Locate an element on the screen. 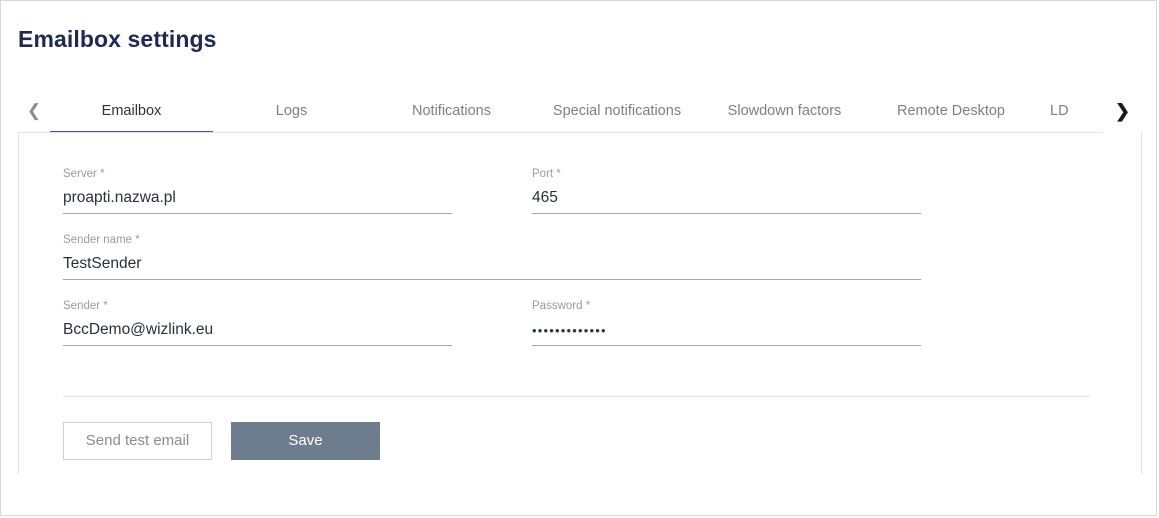  chevron-left-icon: ❮ is located at coordinates (34, 111).